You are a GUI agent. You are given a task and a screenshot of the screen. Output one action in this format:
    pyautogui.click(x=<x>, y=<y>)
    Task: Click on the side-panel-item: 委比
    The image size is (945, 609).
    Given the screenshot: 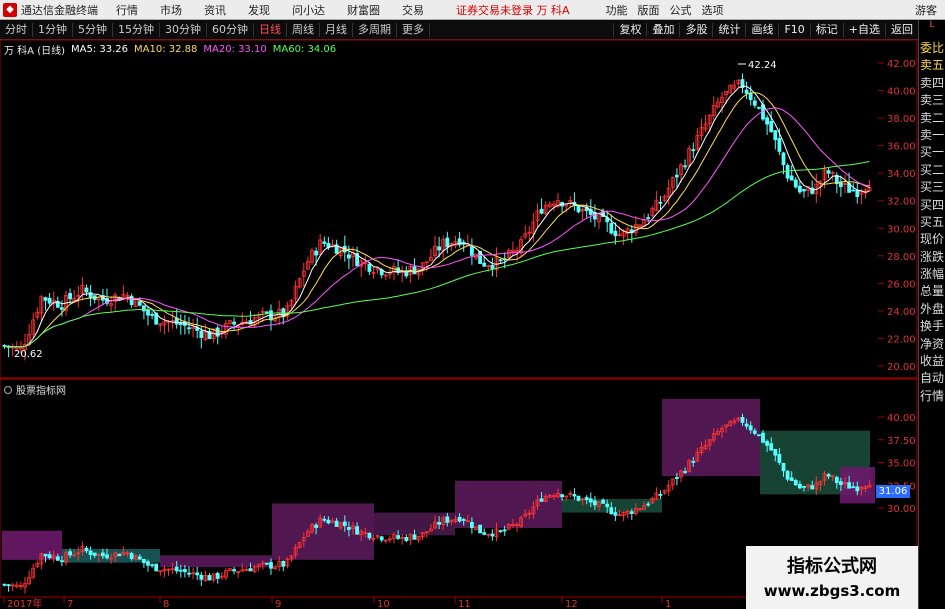 What is the action you would take?
    pyautogui.click(x=932, y=48)
    